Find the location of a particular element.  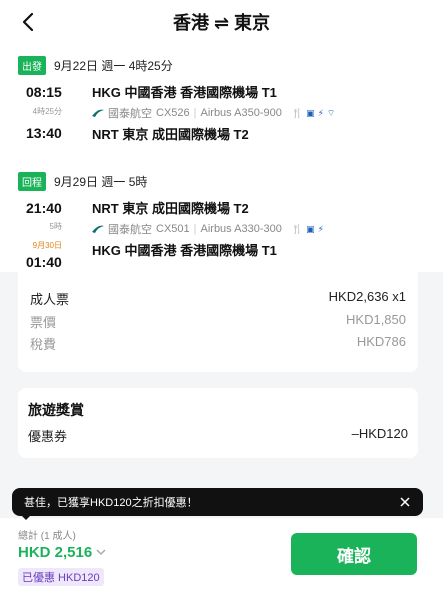

close-icon is located at coordinates (405, 502).